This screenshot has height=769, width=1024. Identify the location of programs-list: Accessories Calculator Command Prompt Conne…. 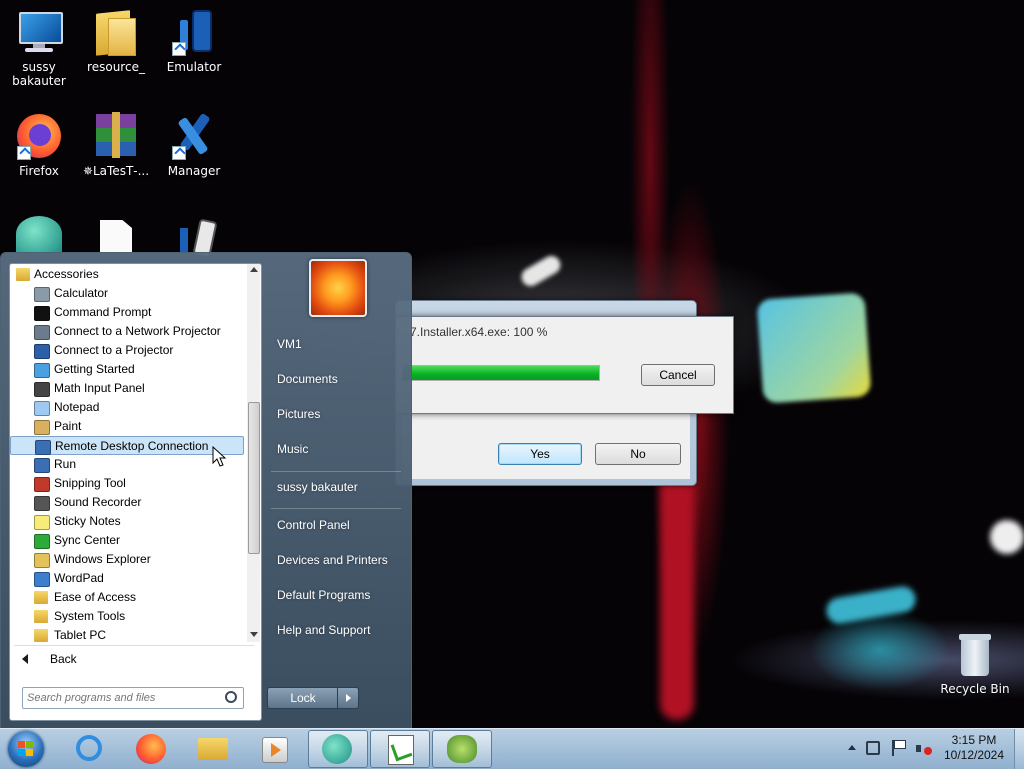
(128, 453).